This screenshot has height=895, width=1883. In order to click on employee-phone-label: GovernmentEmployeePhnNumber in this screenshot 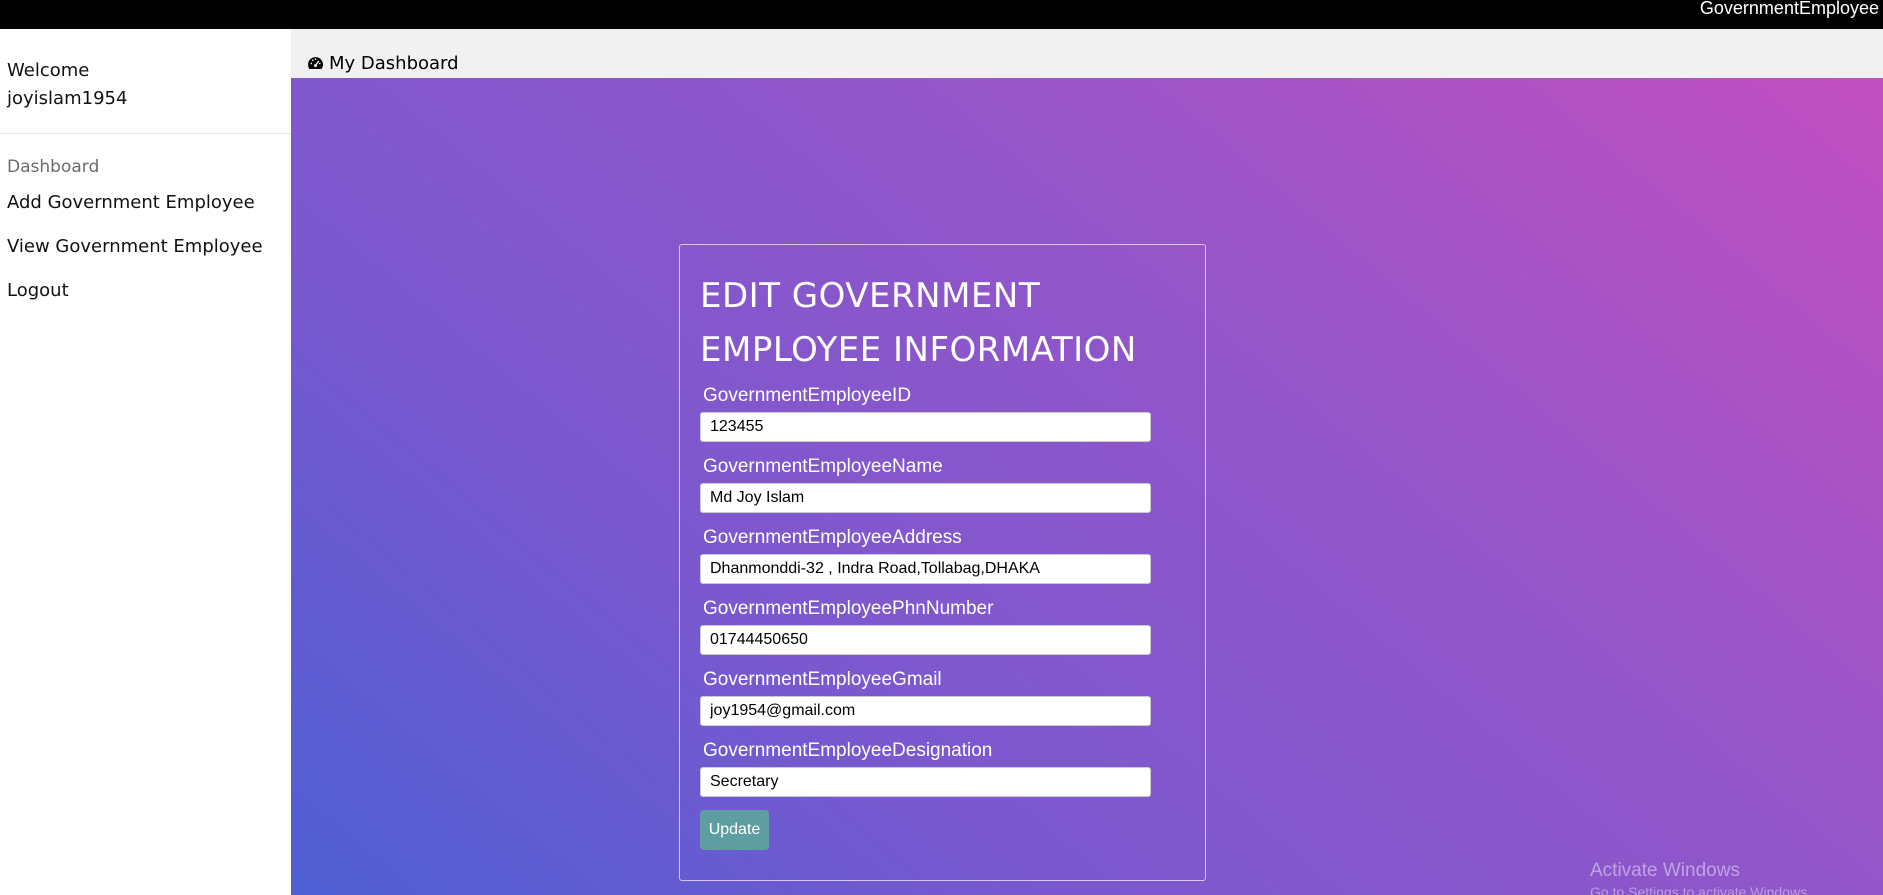, I will do `click(848, 608)`.